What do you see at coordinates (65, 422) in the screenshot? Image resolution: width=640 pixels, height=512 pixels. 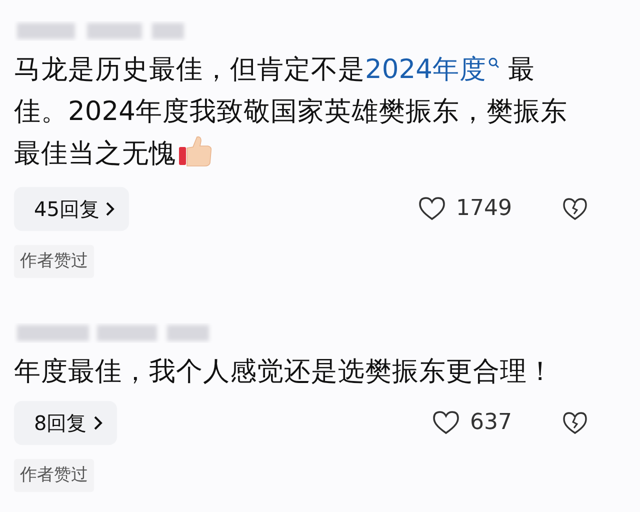 I see `replies-button: 8回复` at bounding box center [65, 422].